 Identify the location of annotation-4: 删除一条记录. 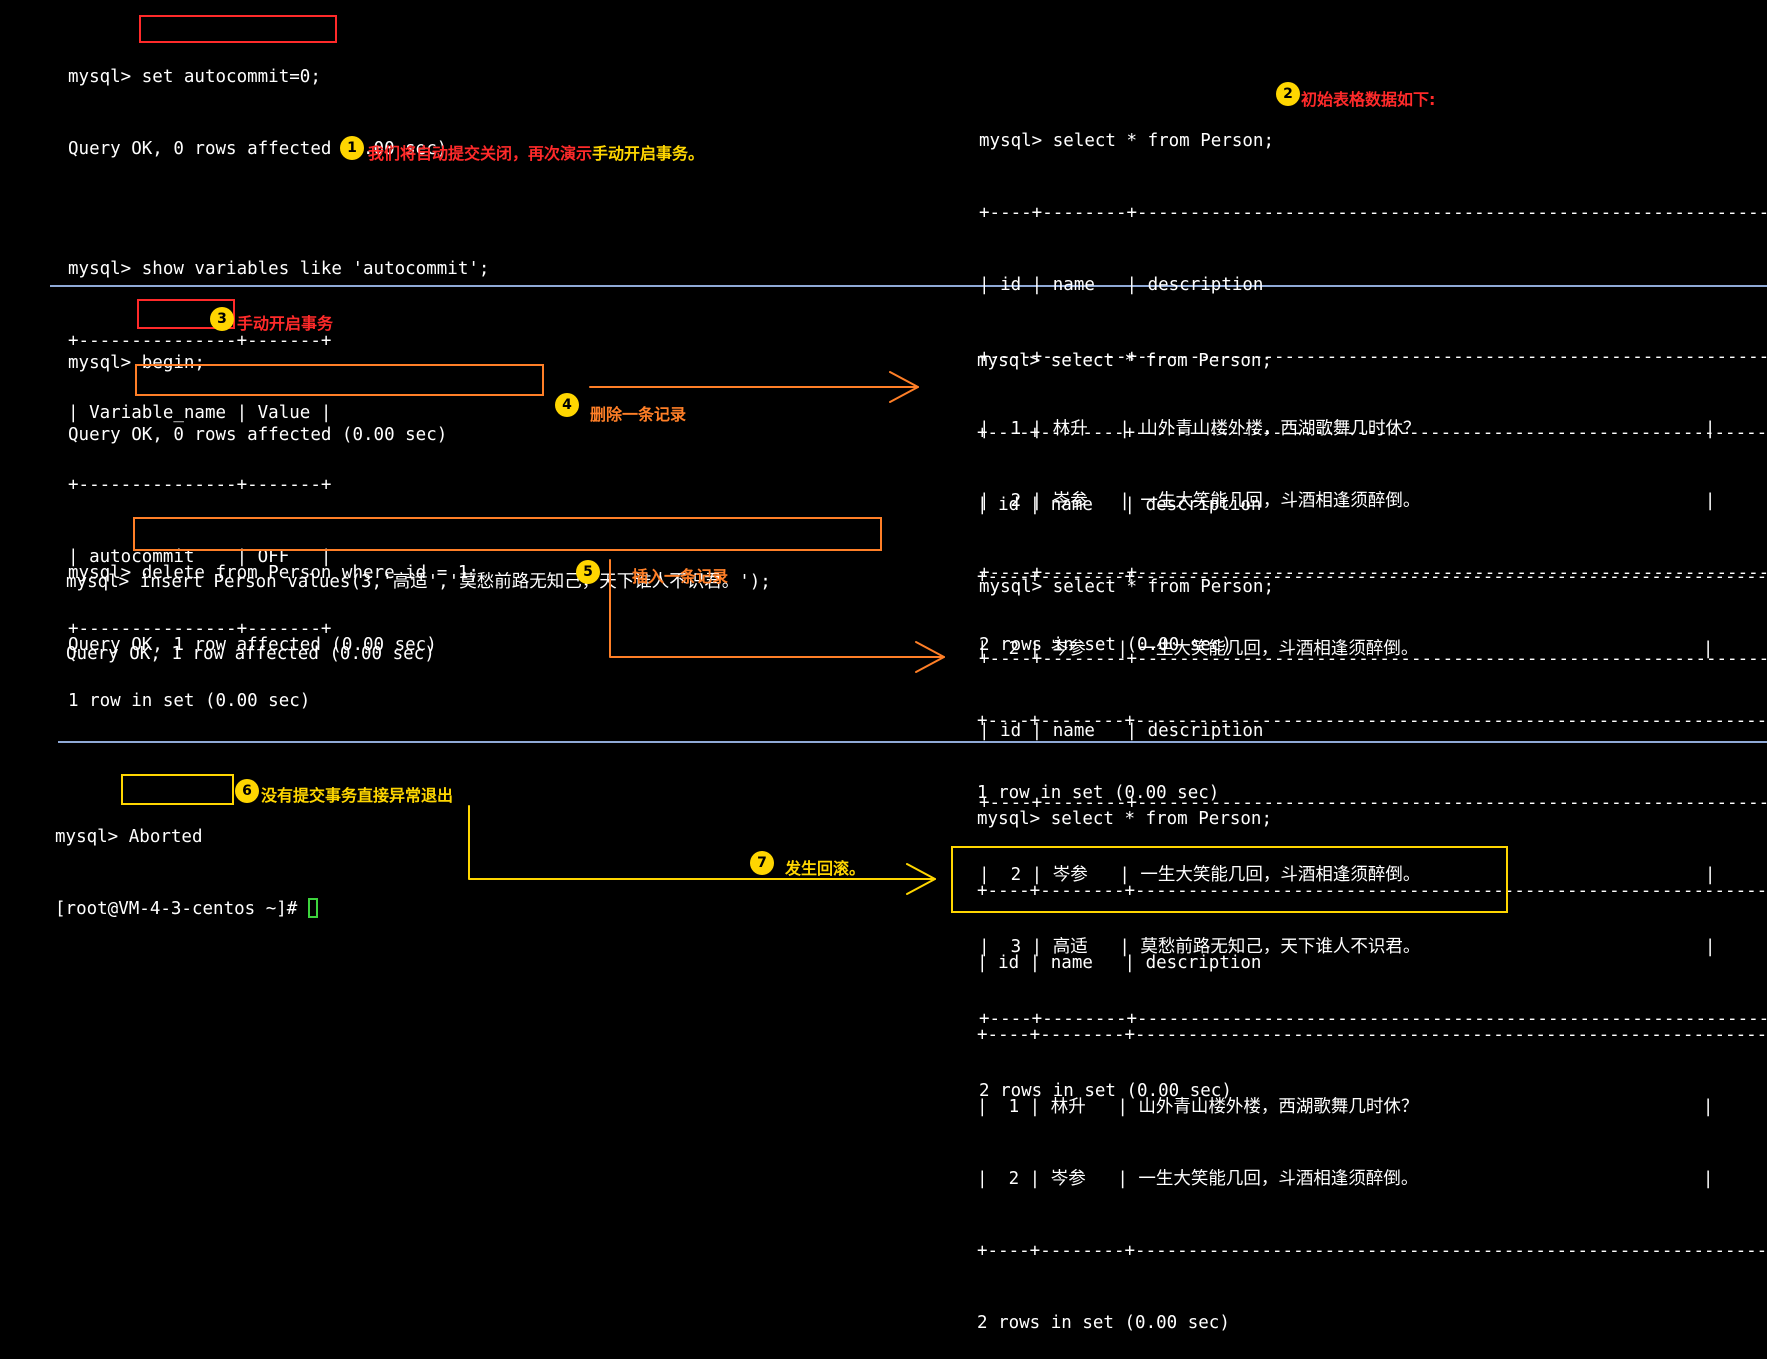
(638, 414).